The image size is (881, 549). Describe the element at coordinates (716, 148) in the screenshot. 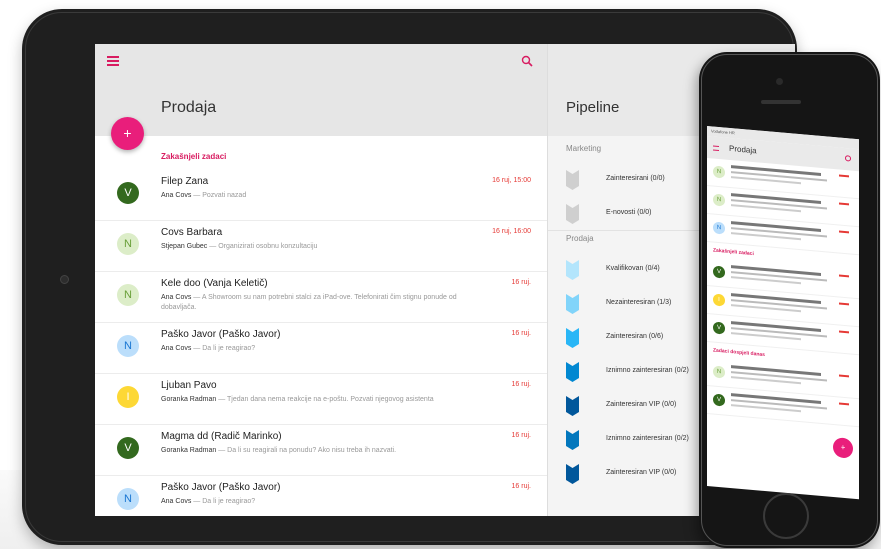

I see `phone-menu-icon` at that location.